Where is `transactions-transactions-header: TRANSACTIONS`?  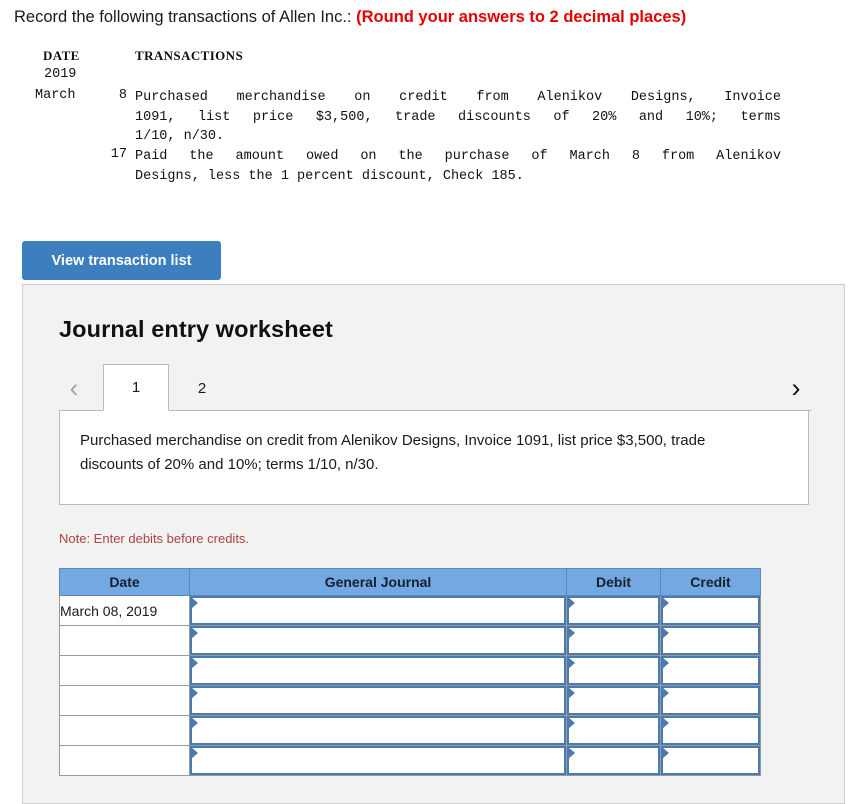 transactions-transactions-header: TRANSACTIONS is located at coordinates (189, 55).